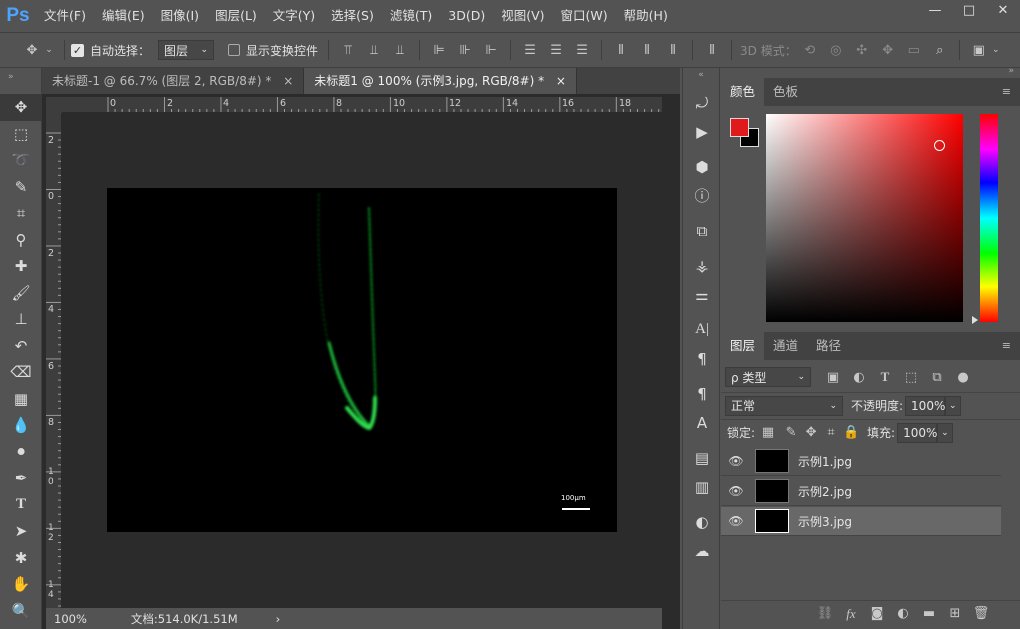 The height and width of the screenshot is (629, 1020). What do you see at coordinates (851, 433) in the screenshot?
I see `lock-all-icon: 🔒` at bounding box center [851, 433].